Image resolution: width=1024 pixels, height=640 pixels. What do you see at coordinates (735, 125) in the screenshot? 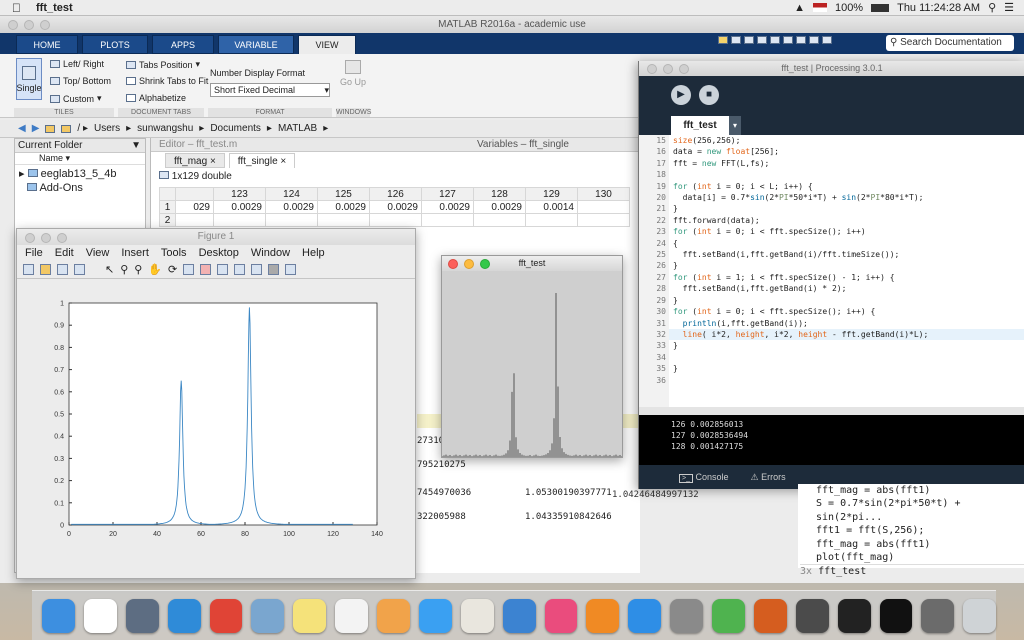
I see `tab-menu-icon: ▾` at bounding box center [735, 125].